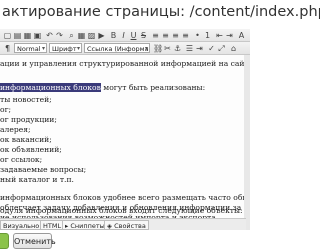 The image size is (320, 250). What do you see at coordinates (71, 35) in the screenshot?
I see `find-icon: ⌕` at bounding box center [71, 35].